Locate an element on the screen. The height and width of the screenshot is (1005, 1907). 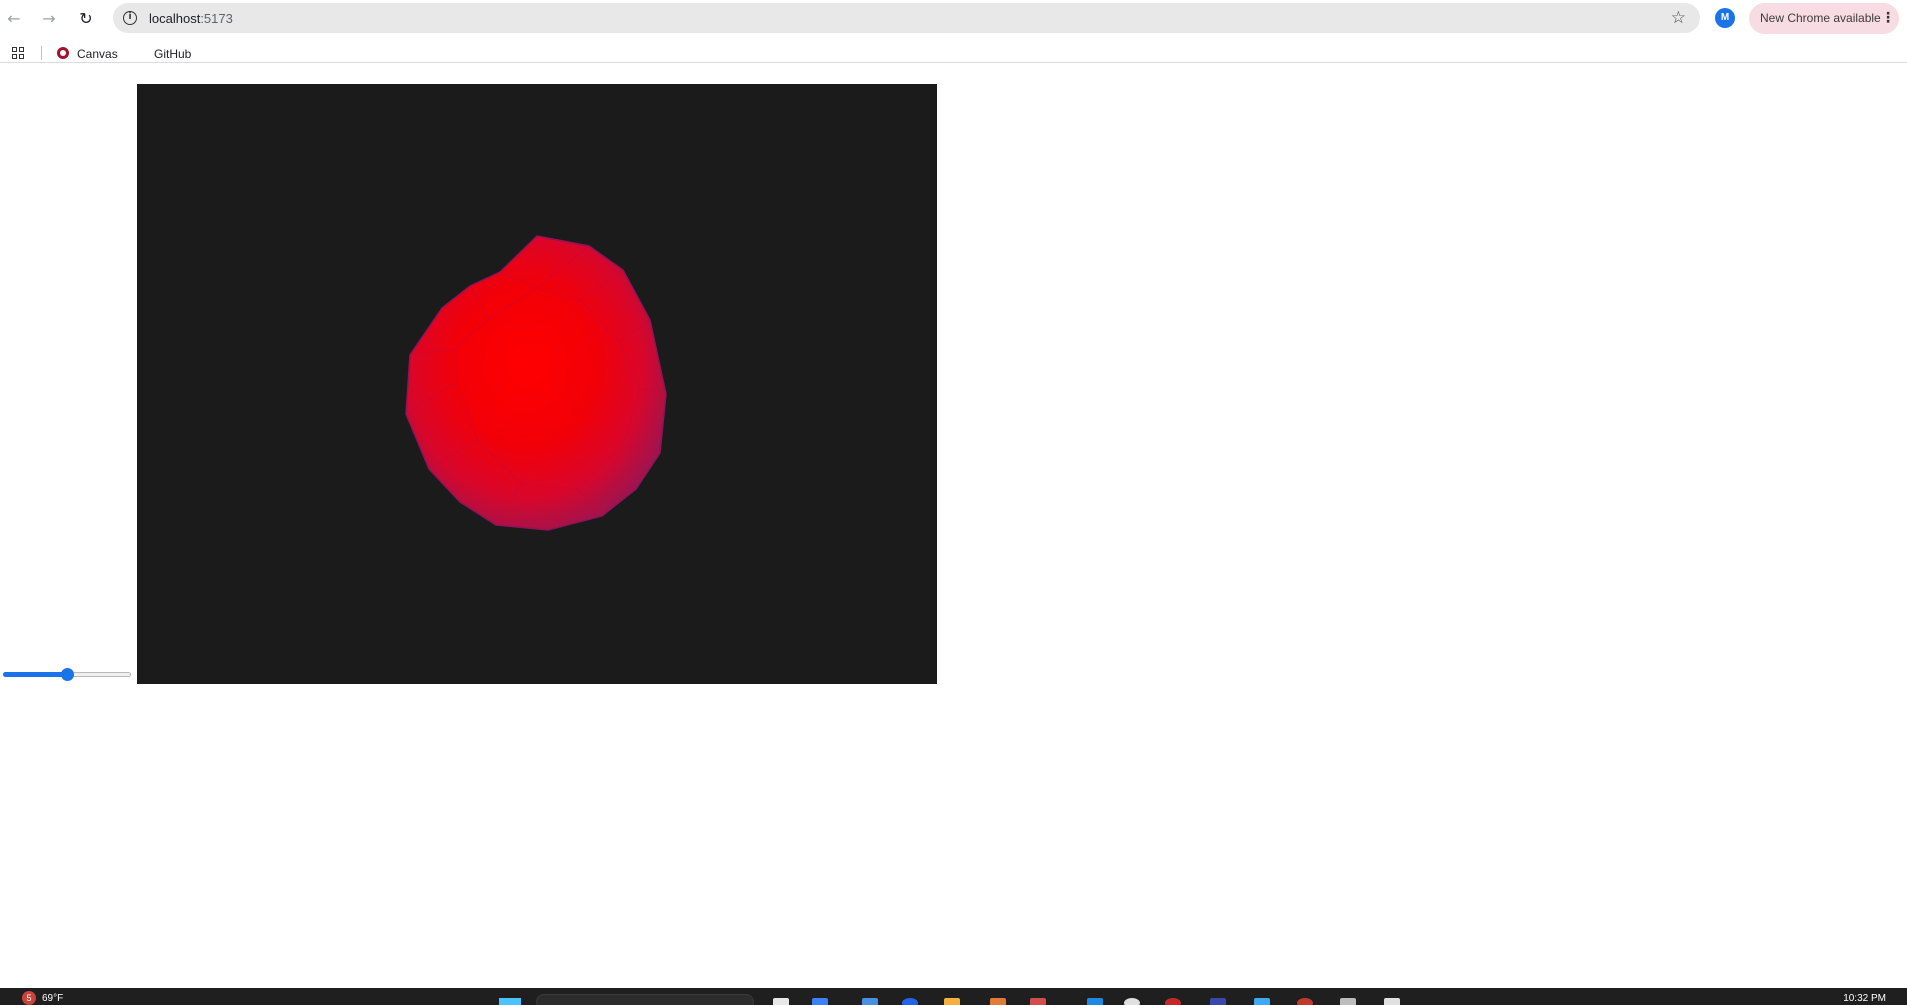
bookmark-github-label: GitHub is located at coordinates (173, 54).